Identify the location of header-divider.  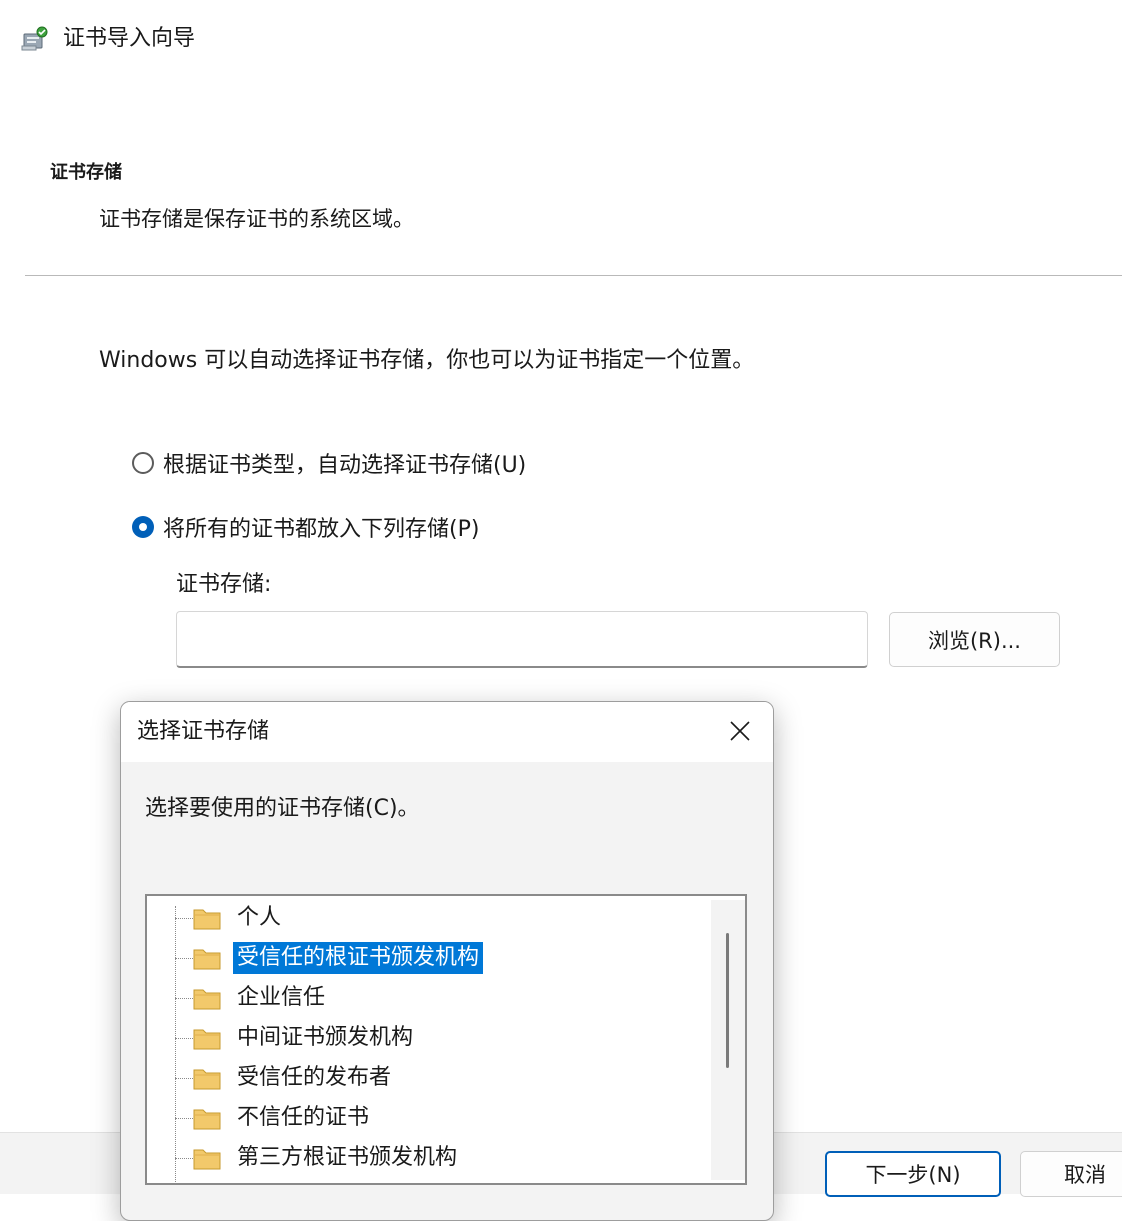
(573, 275).